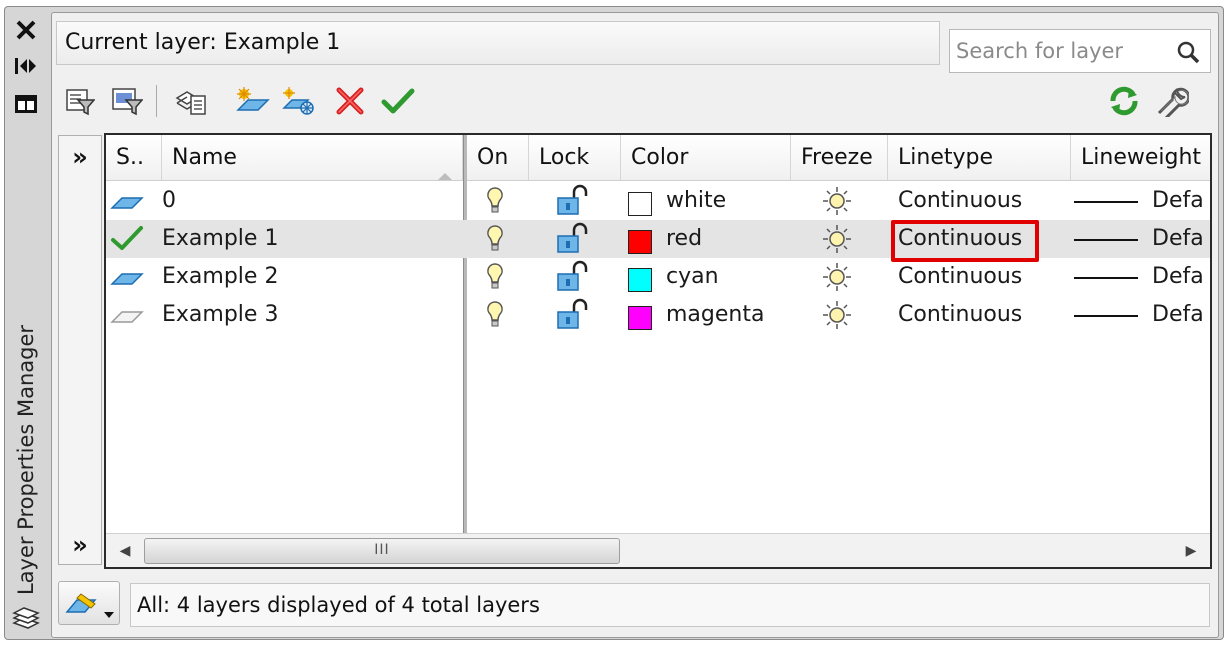 The height and width of the screenshot is (646, 1229). I want to click on layer-name: Example 1, so click(307, 239).